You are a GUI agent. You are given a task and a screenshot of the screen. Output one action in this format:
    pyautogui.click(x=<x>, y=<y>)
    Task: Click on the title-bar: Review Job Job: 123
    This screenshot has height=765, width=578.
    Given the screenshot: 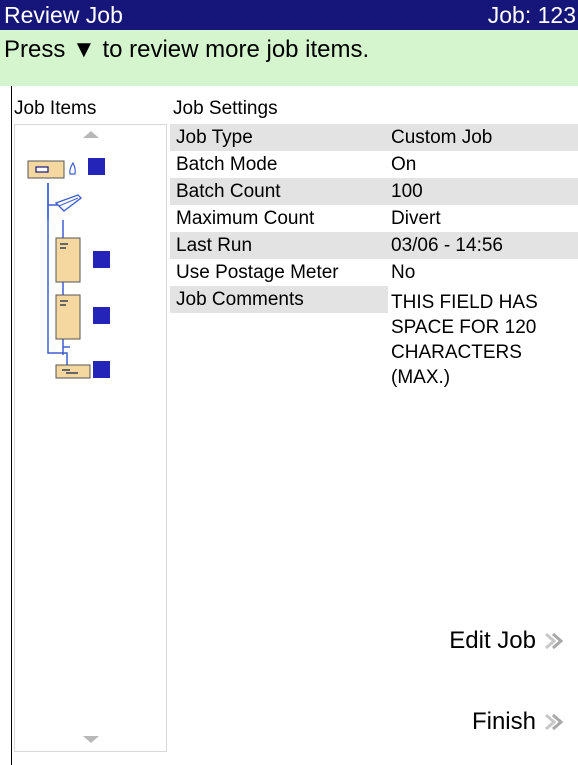 What is the action you would take?
    pyautogui.click(x=289, y=15)
    